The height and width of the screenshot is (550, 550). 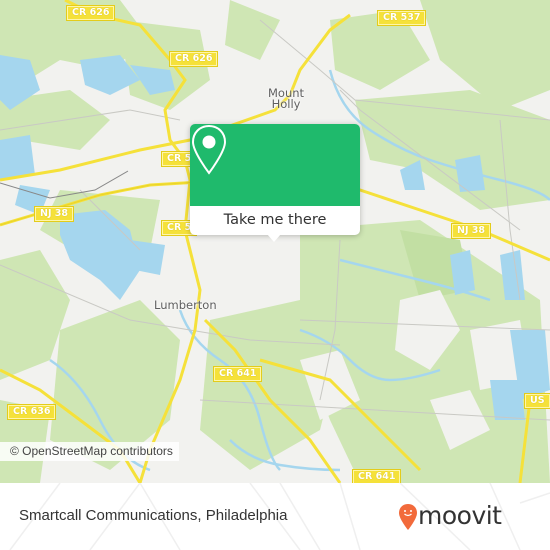 I want to click on road-label-cr636: CR 636, so click(x=31, y=412).